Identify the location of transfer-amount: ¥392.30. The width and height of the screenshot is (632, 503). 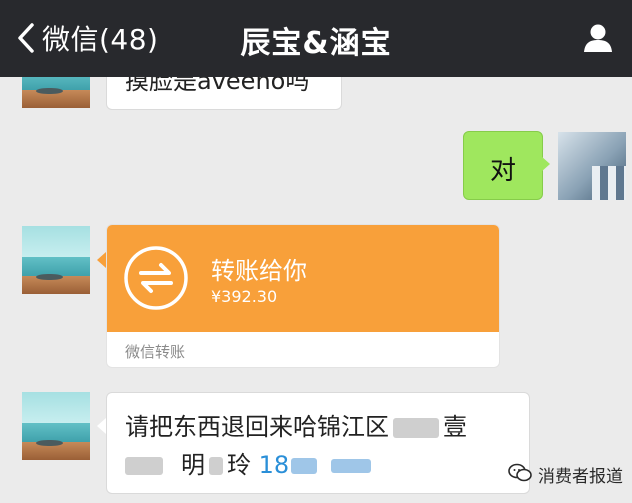
(244, 296).